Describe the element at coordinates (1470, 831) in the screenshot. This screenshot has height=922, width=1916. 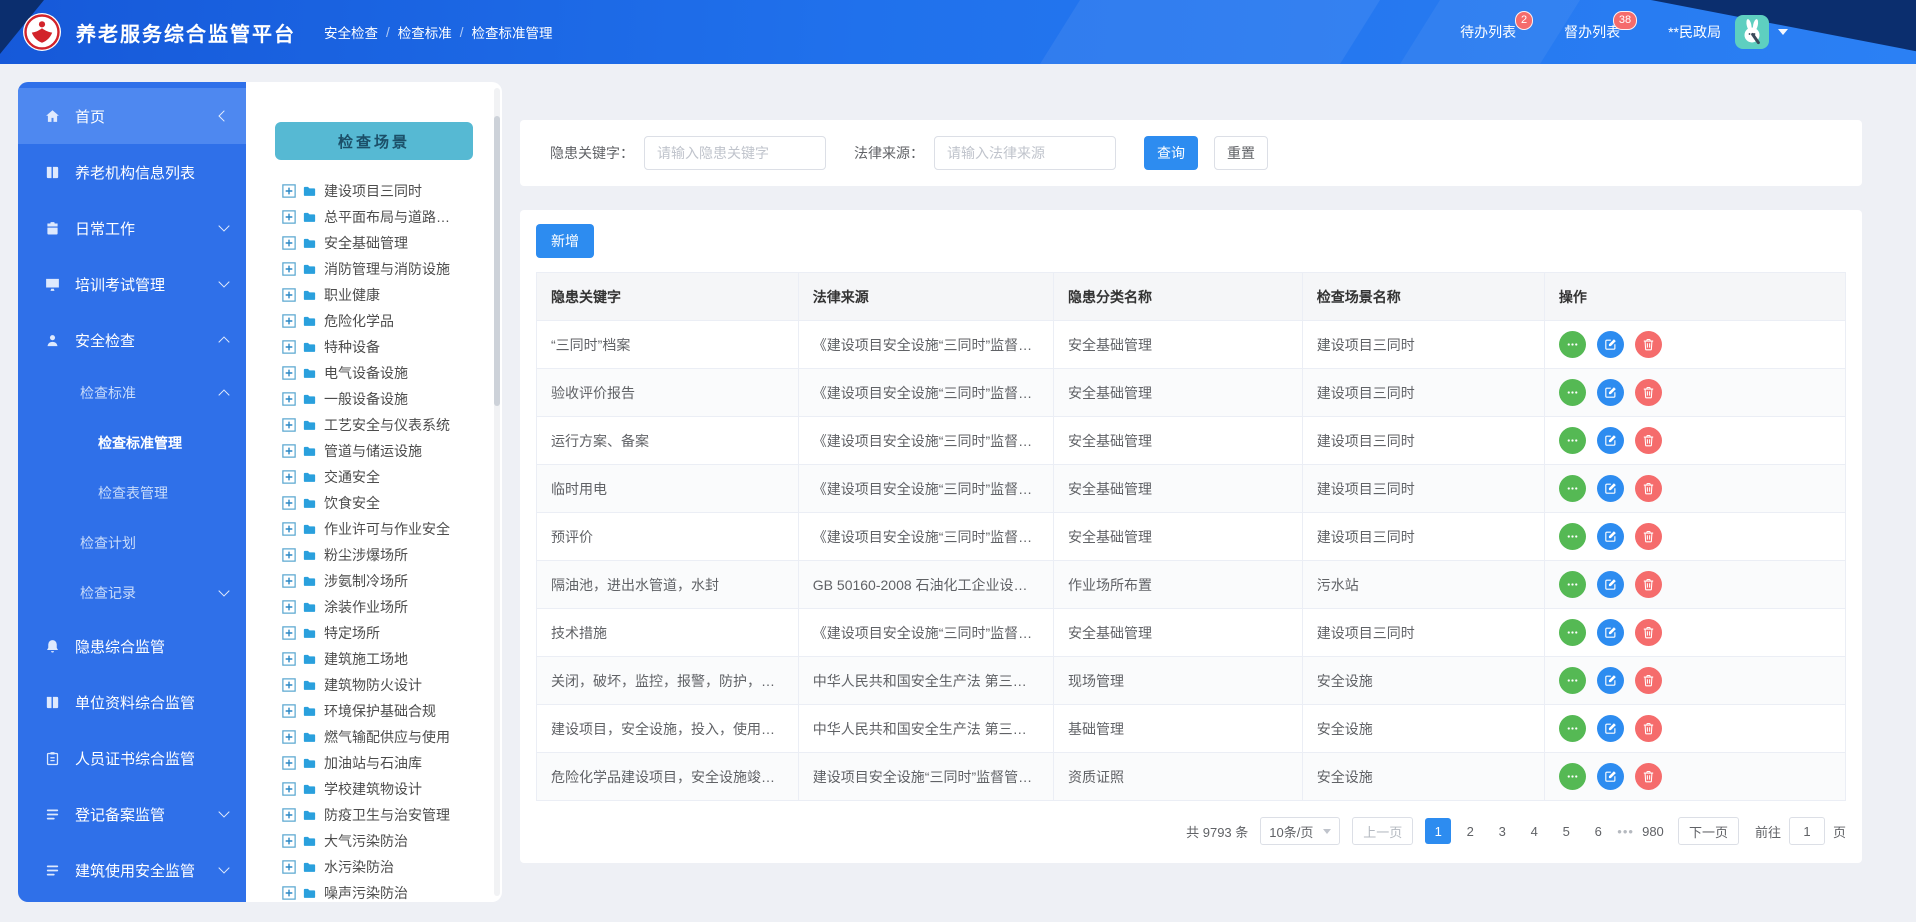
I see `page-number-2: 2` at that location.